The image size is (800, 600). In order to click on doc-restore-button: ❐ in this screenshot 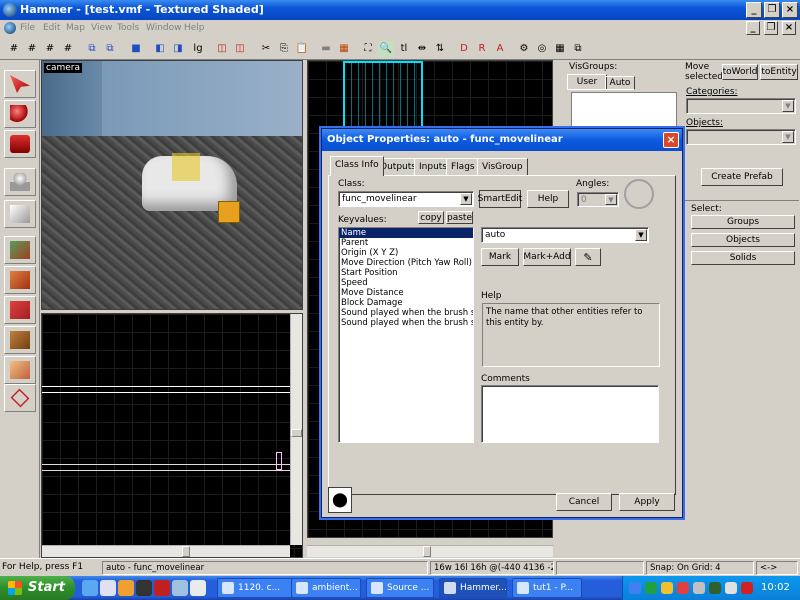, I will do `click(771, 28)`.